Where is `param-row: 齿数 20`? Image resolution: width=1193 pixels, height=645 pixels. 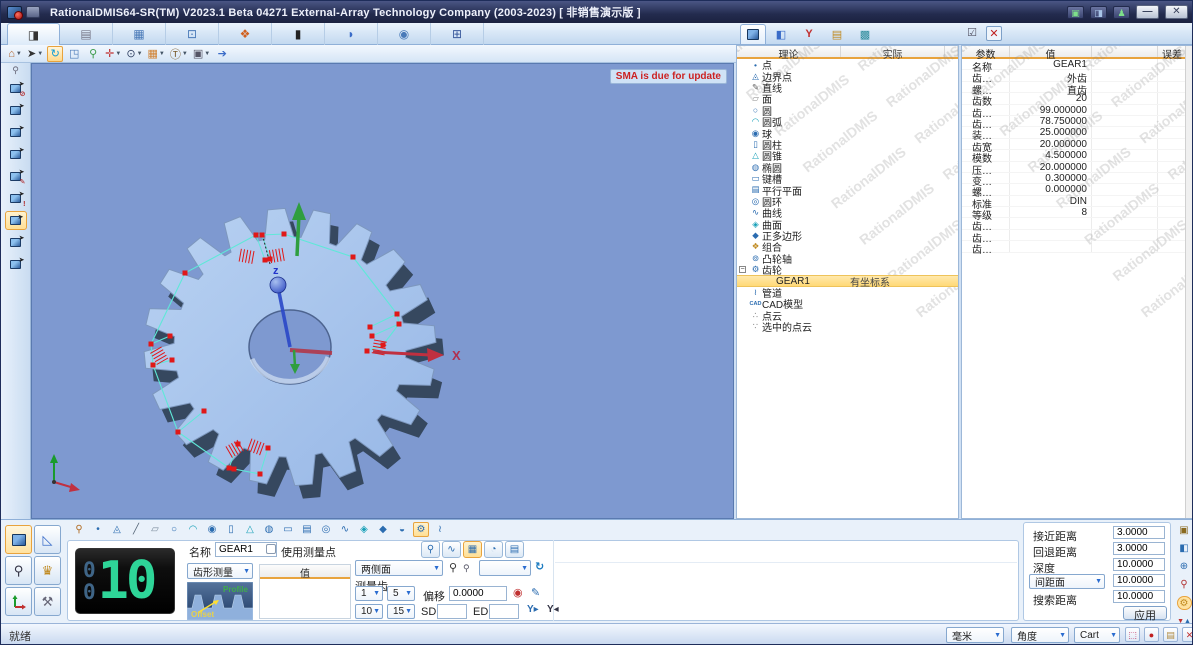 param-row: 齿数 20 is located at coordinates (1077, 100).